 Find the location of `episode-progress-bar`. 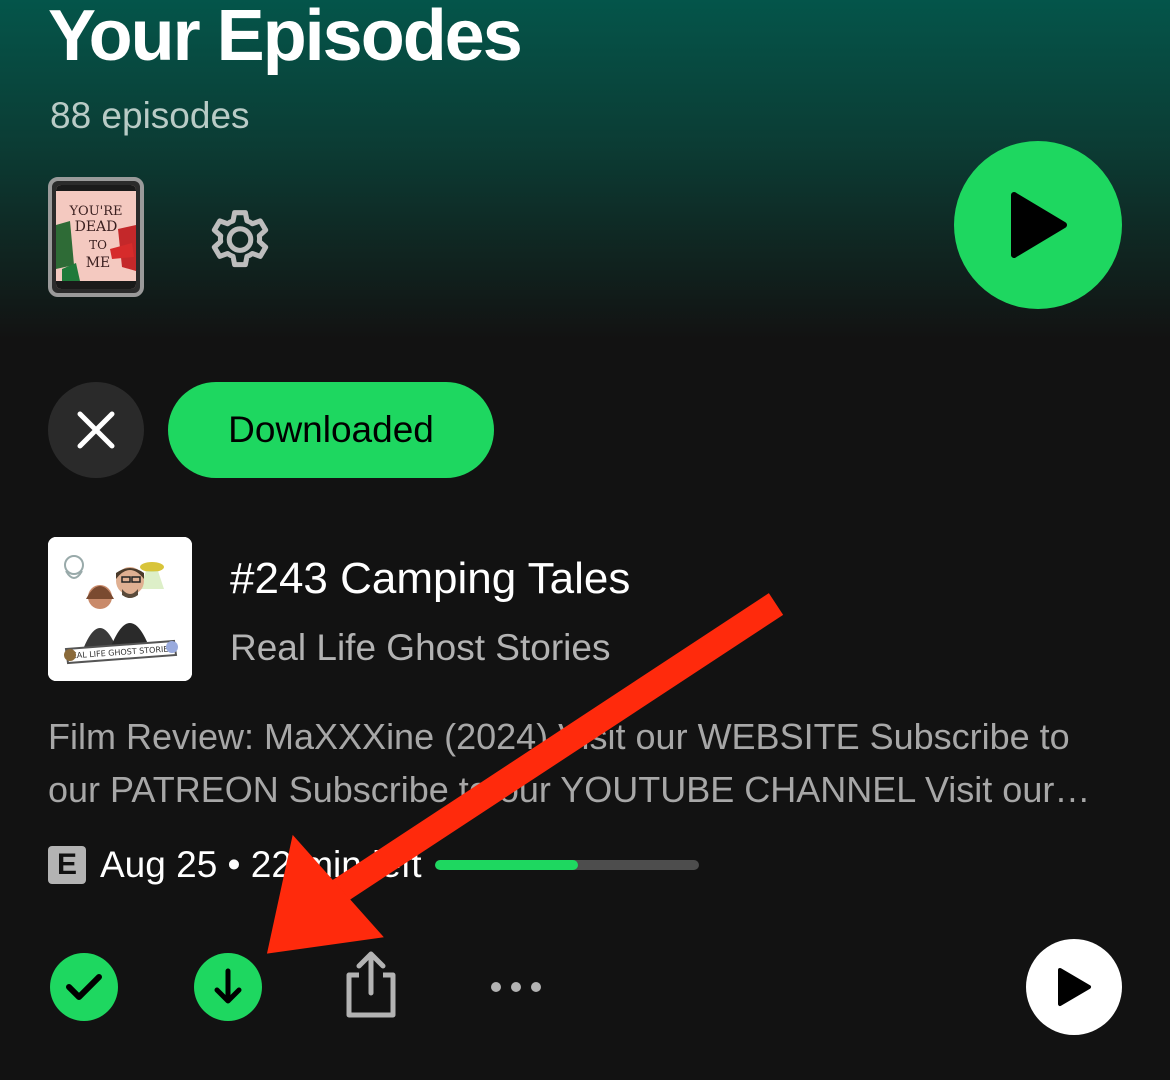

episode-progress-bar is located at coordinates (567, 865).